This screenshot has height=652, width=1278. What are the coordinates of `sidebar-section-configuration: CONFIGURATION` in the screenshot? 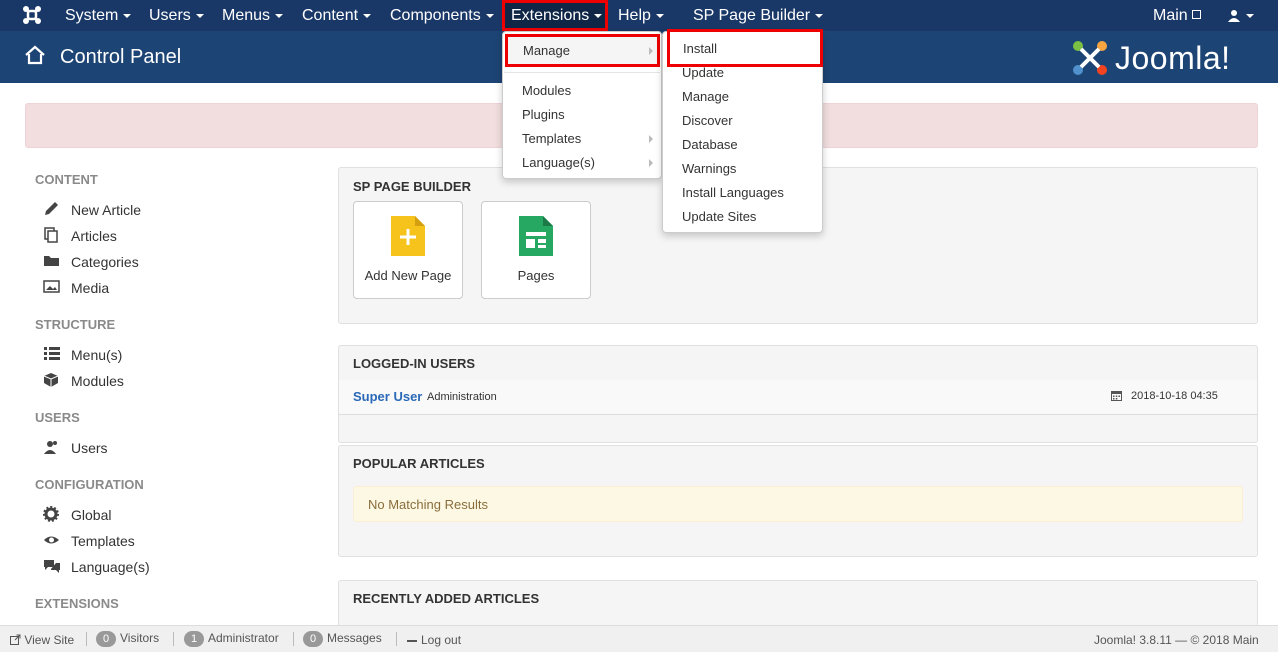 It's located at (89, 484).